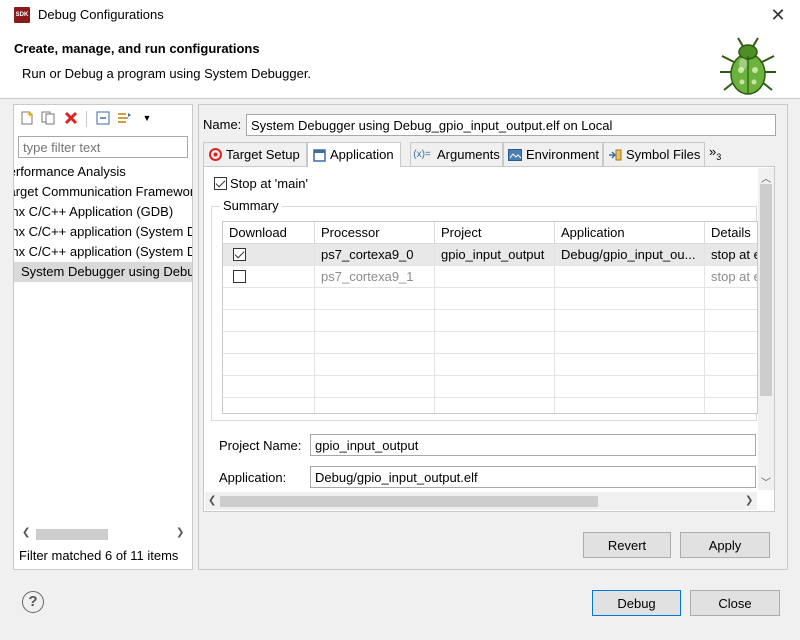 This screenshot has height=640, width=800. I want to click on filter-input, so click(103, 147).